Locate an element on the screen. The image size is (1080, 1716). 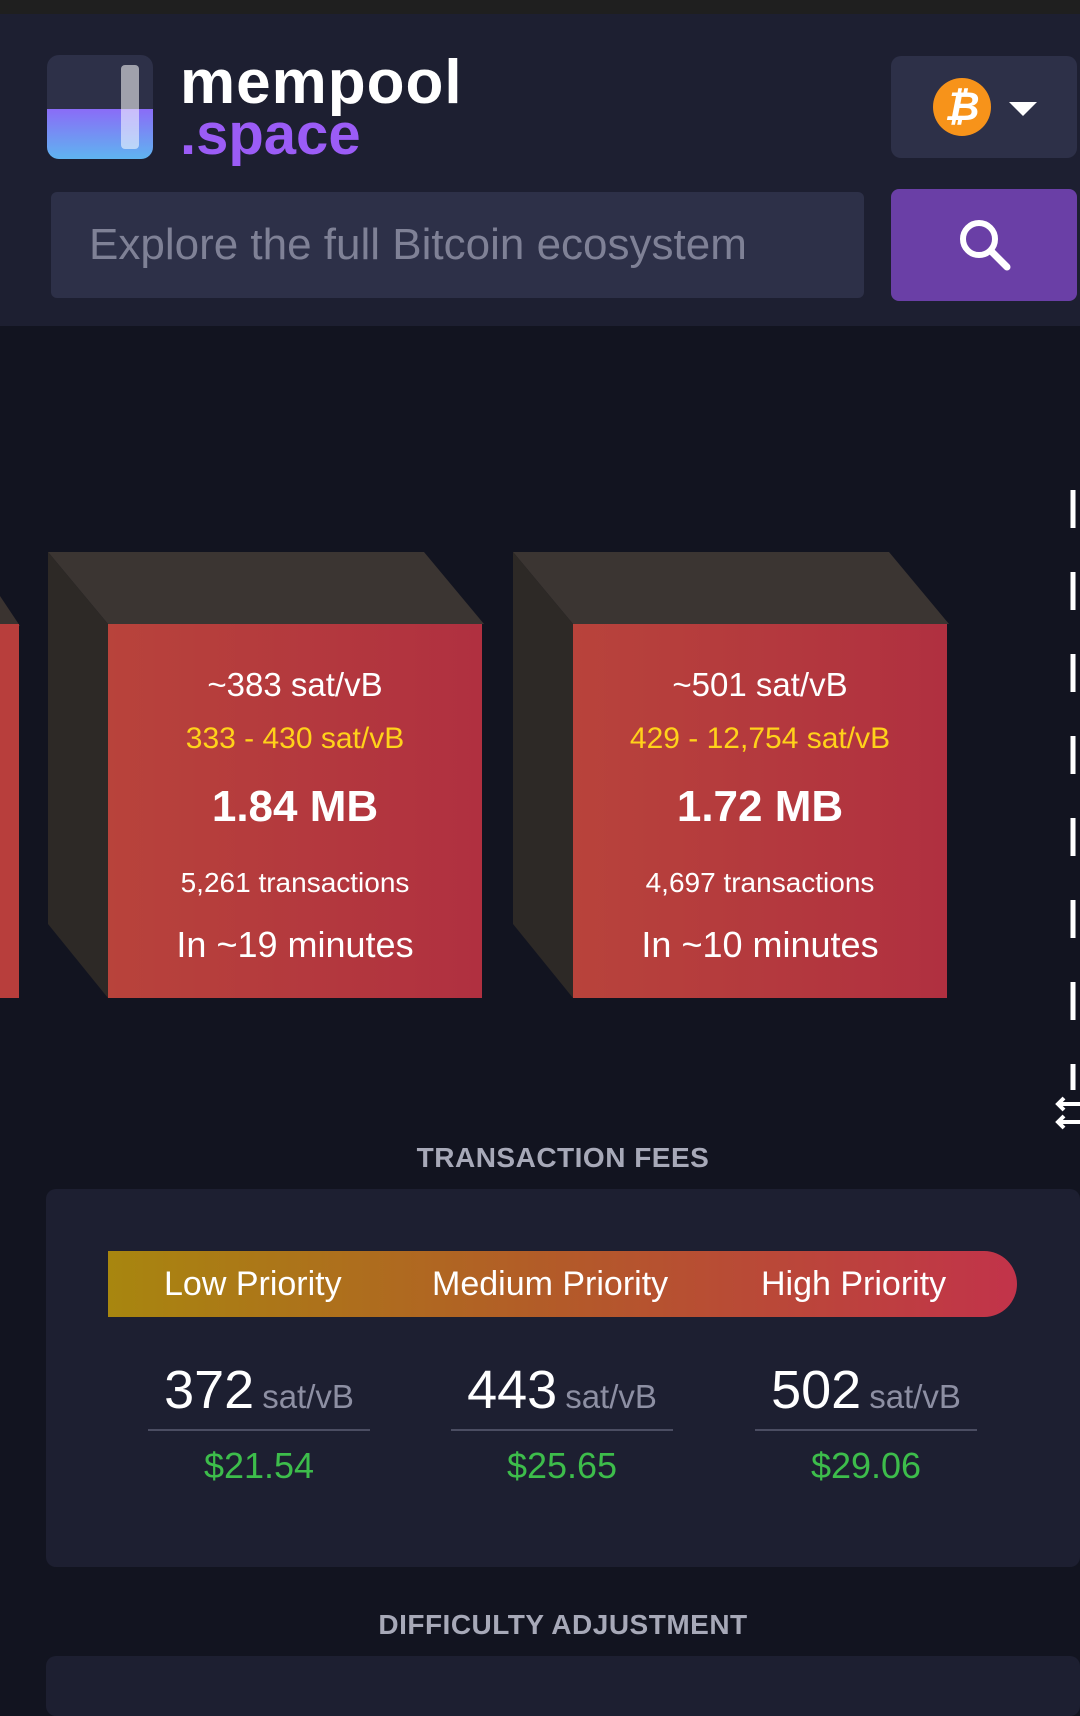
median-fee: ~501 sat/vB is located at coordinates (760, 684).